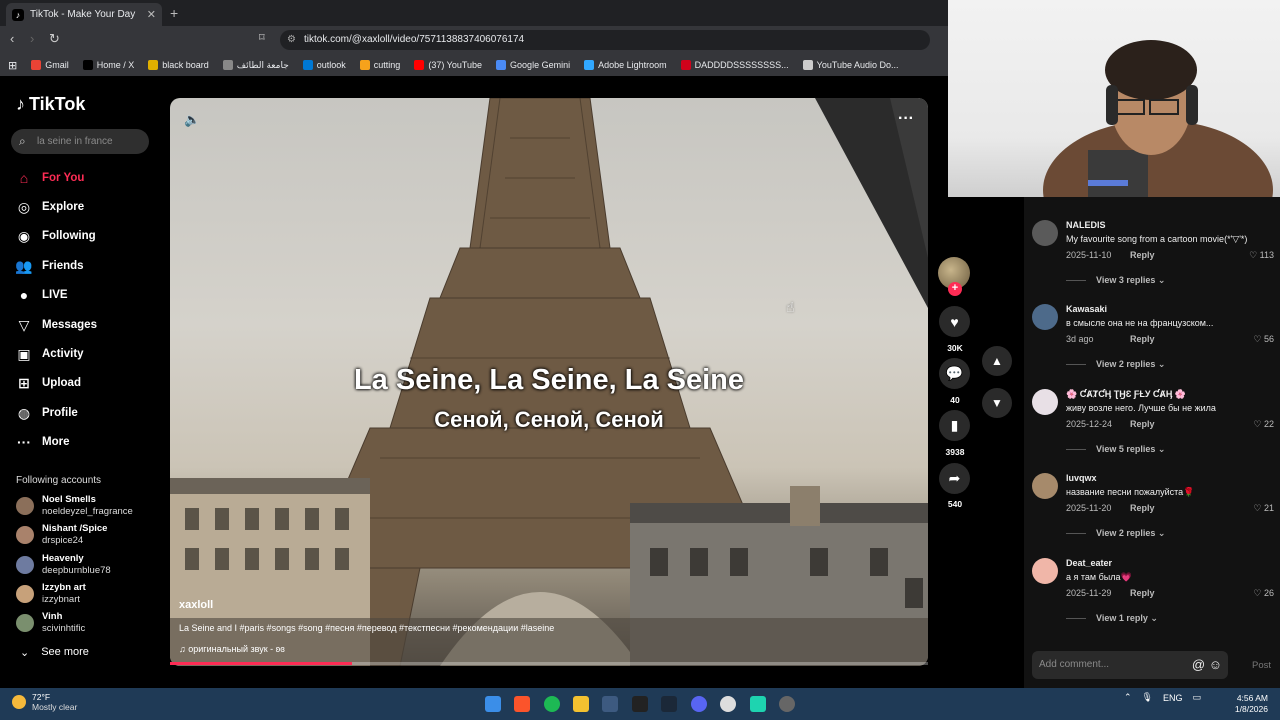 This screenshot has height=720, width=1280. Describe the element at coordinates (84, 14) in the screenshot. I see `browser-tab: ♪ TikTok - Make Your Day ✕` at that location.